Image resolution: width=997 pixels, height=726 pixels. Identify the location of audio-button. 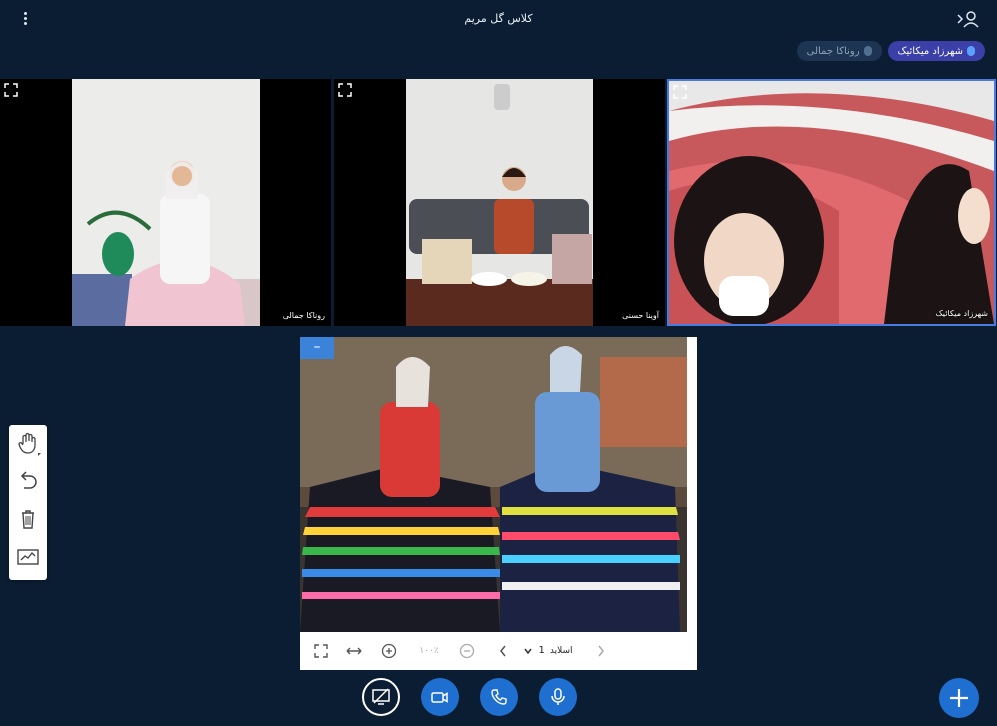
(499, 697).